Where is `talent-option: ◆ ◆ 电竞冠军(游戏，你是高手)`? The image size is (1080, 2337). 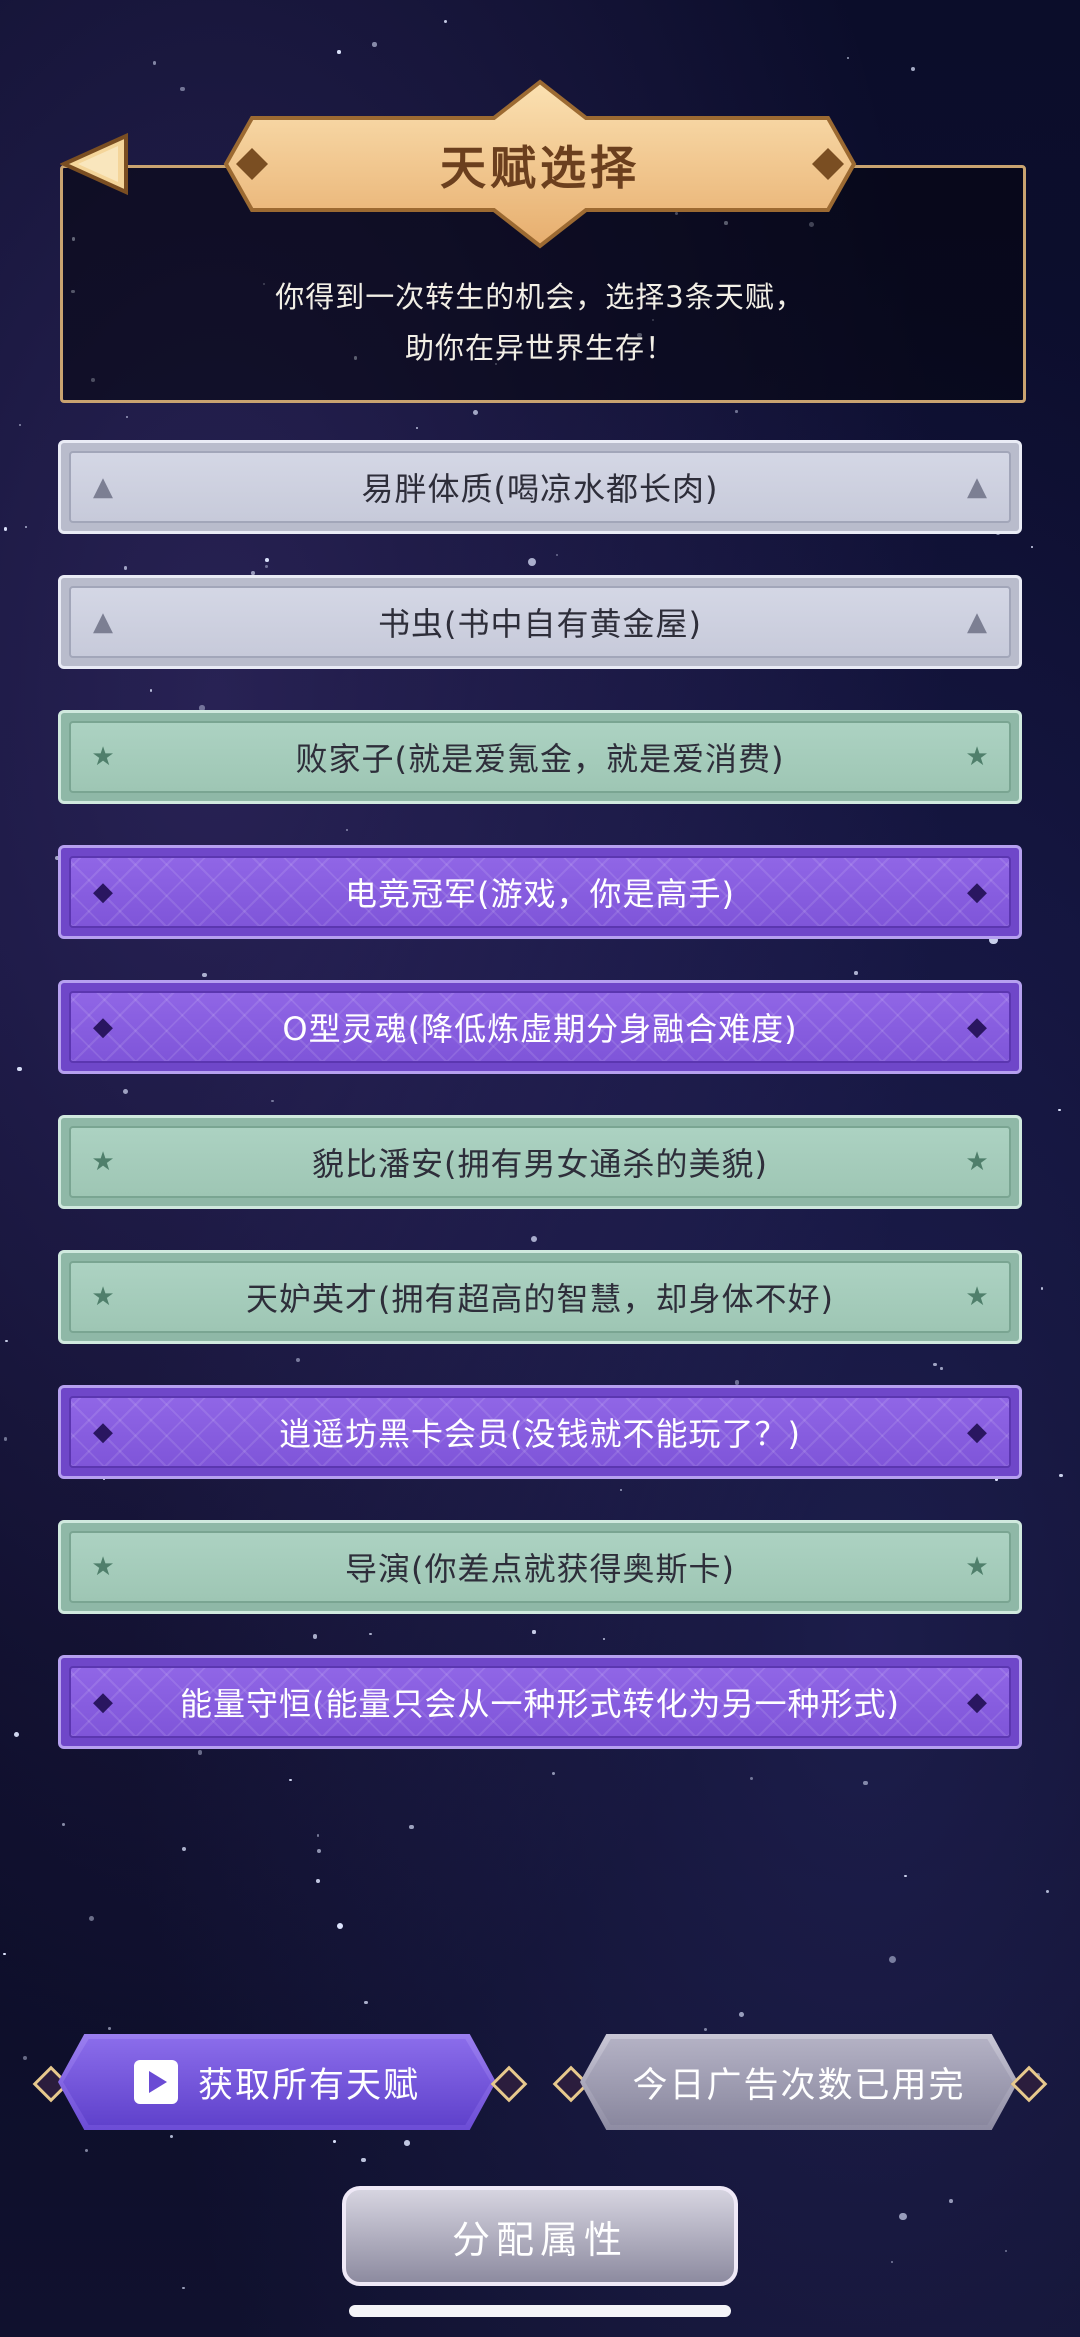
talent-option: ◆ ◆ 电竞冠军(游戏，你是高手) is located at coordinates (540, 892).